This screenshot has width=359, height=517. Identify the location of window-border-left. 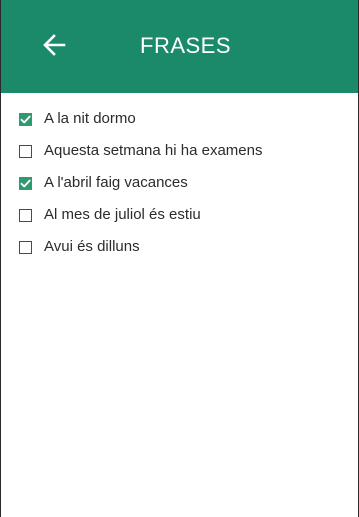
(0, 258).